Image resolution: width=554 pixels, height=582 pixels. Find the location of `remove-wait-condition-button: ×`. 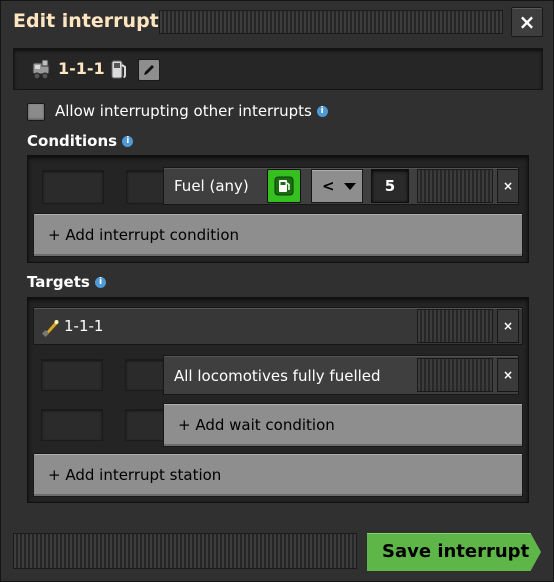

remove-wait-condition-button: × is located at coordinates (508, 375).